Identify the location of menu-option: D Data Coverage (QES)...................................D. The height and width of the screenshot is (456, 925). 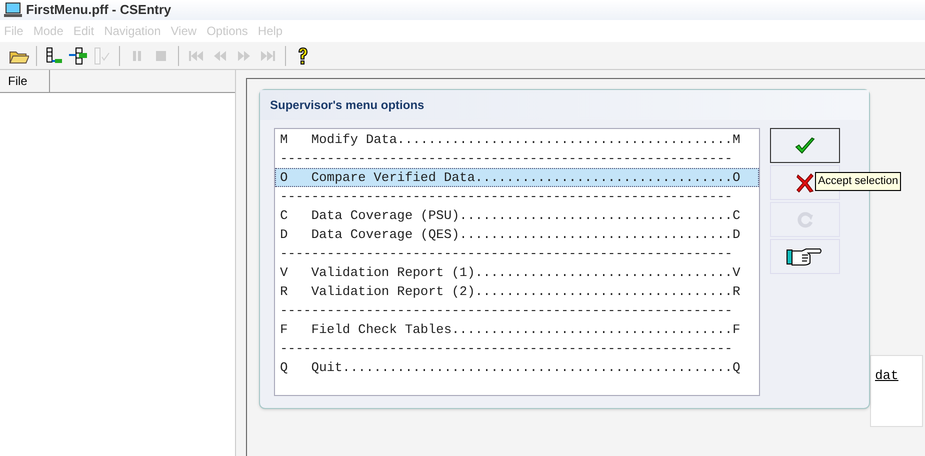
(517, 234).